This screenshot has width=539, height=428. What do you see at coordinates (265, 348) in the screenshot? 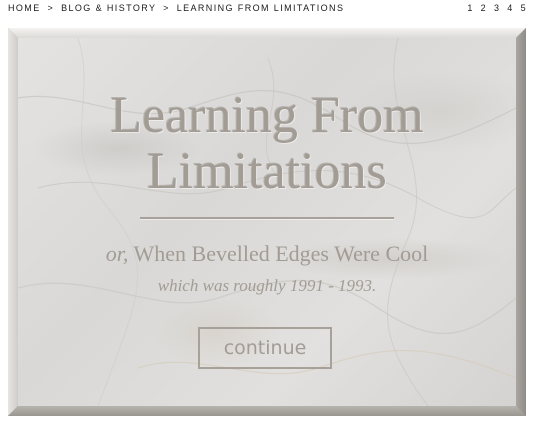
I see `continue-button: continue` at bounding box center [265, 348].